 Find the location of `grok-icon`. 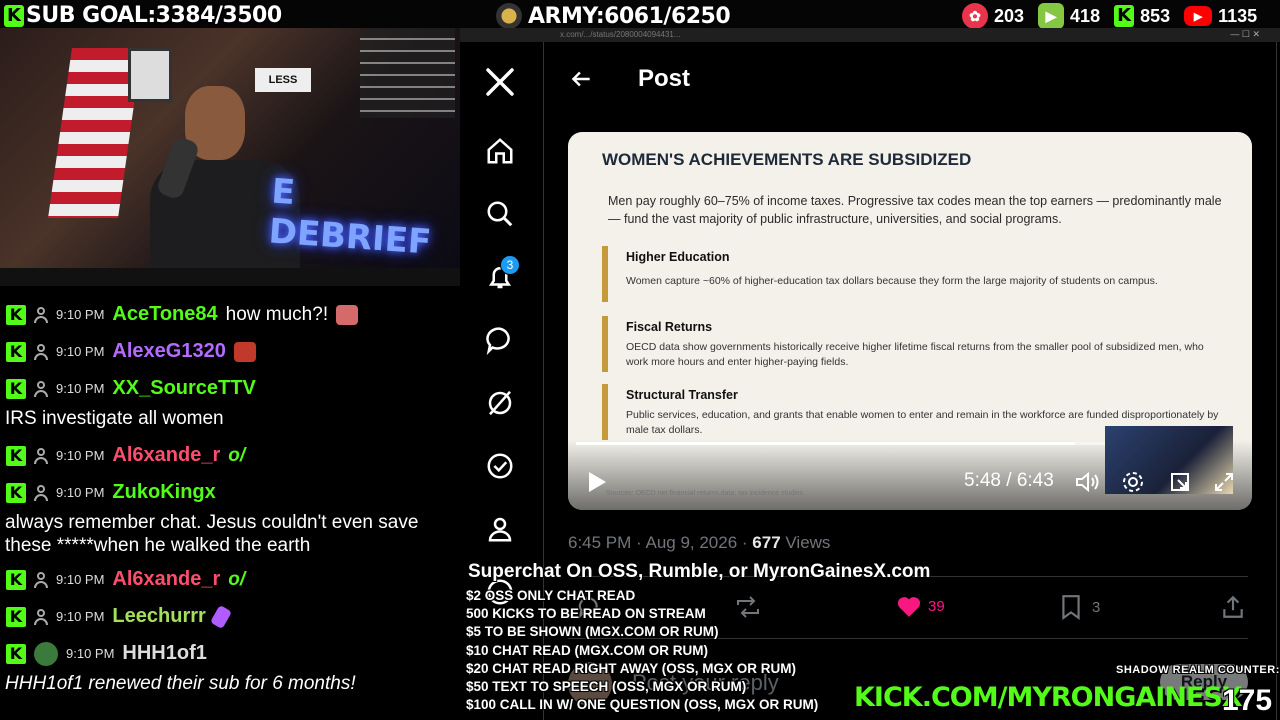

grok-icon is located at coordinates (500, 403).